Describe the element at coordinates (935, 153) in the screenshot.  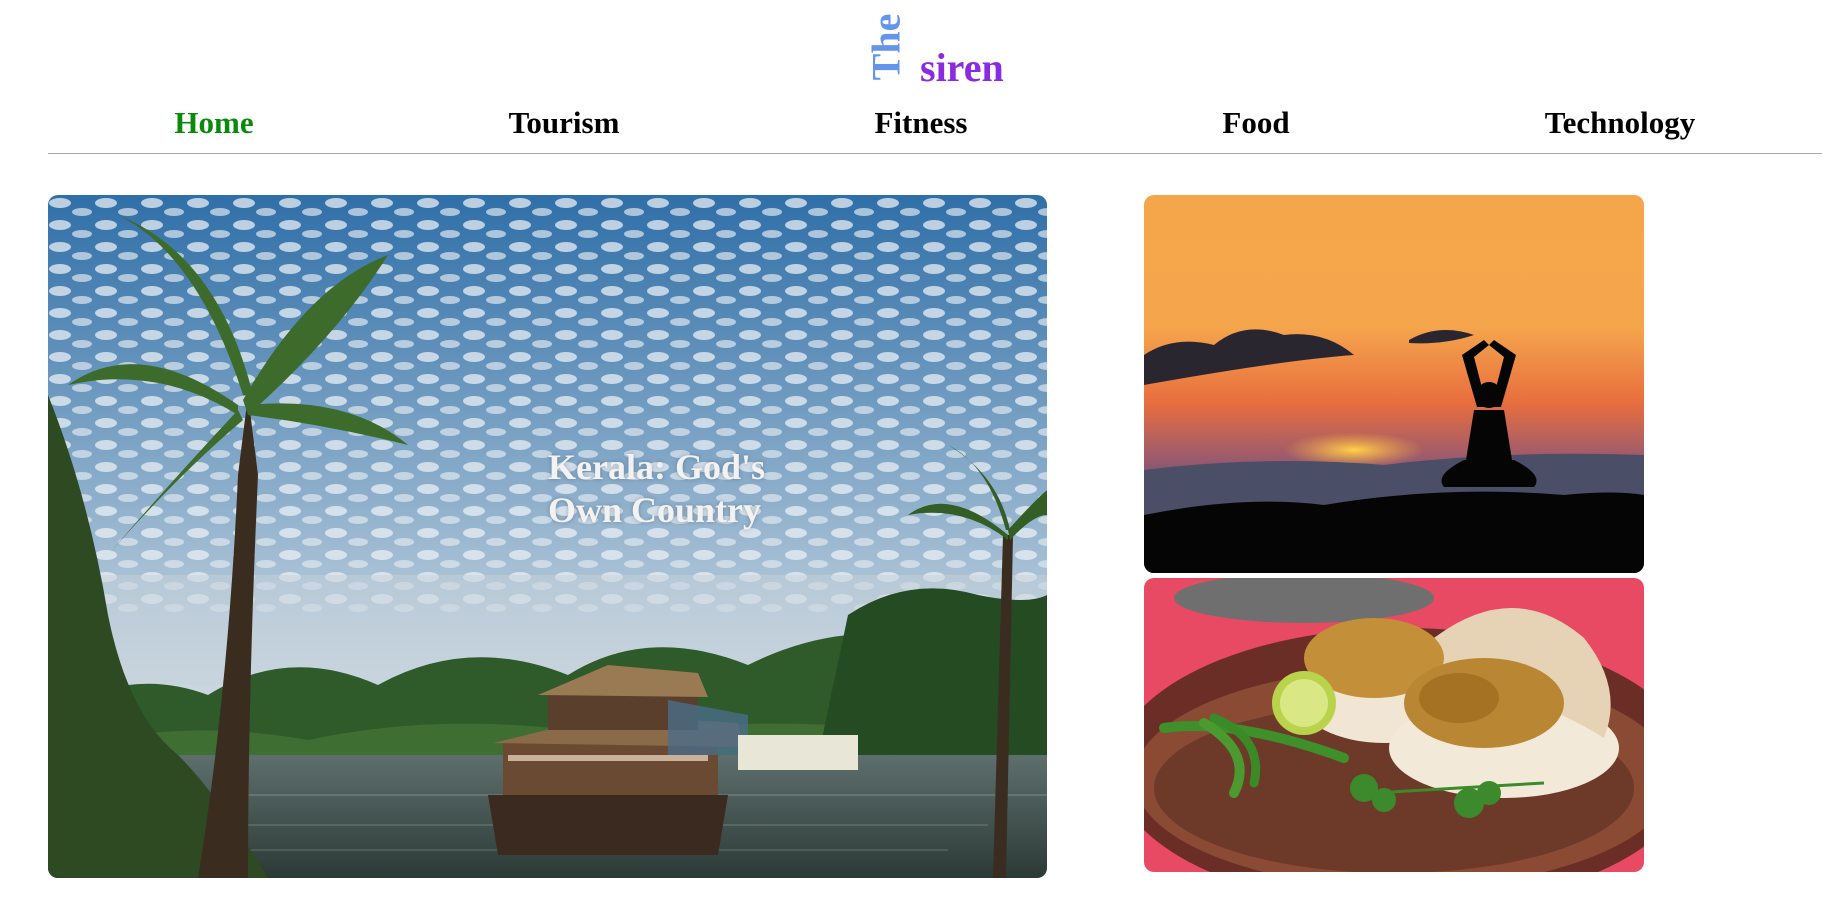
I see `nav-divider` at that location.